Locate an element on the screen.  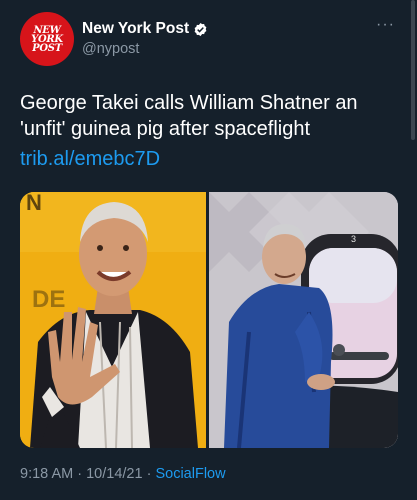
tweet-time: 9:18 AM is located at coordinates (46, 474).